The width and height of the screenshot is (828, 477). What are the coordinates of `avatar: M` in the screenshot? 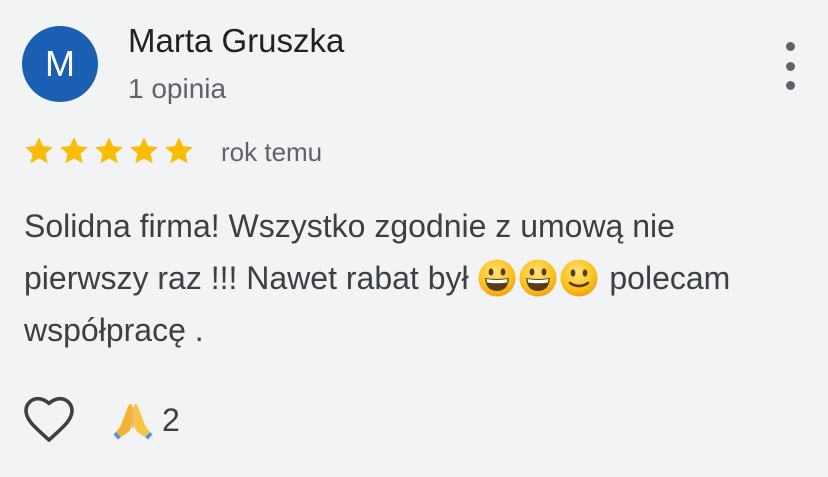 It's located at (60, 64).